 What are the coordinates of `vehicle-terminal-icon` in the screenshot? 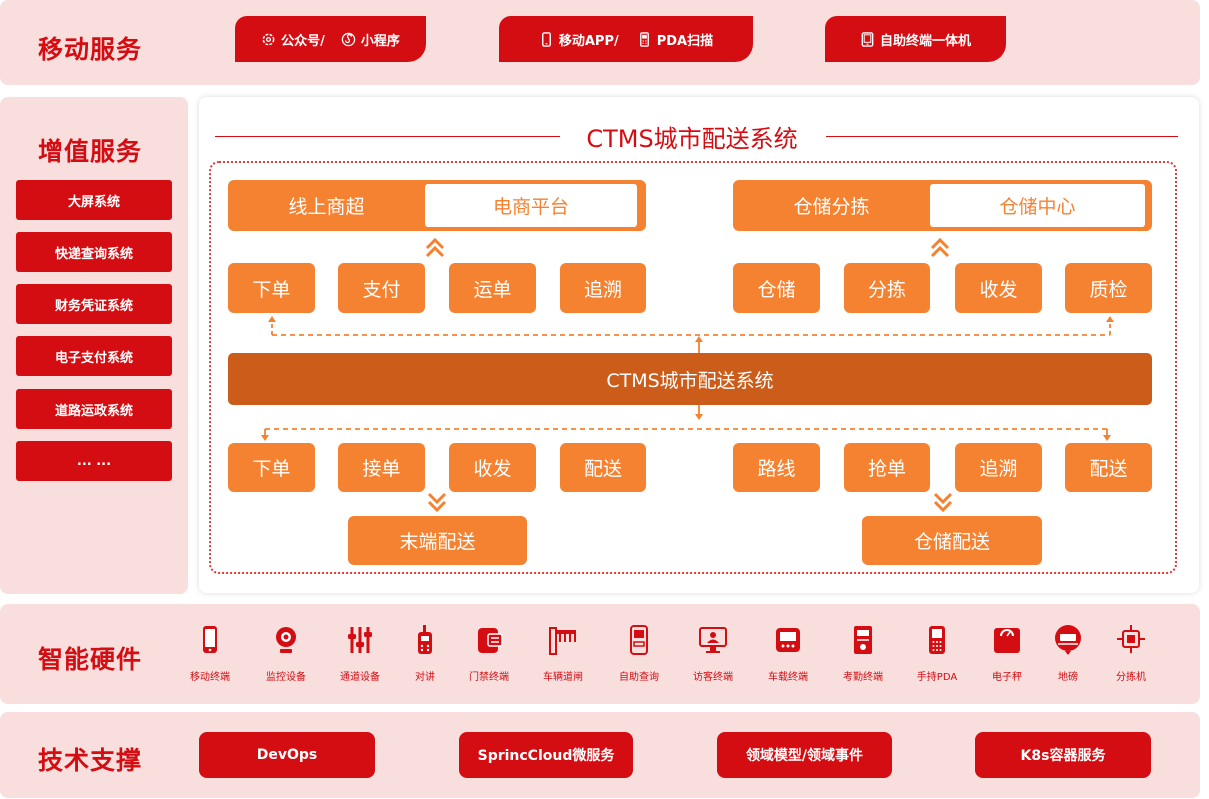 It's located at (788, 640).